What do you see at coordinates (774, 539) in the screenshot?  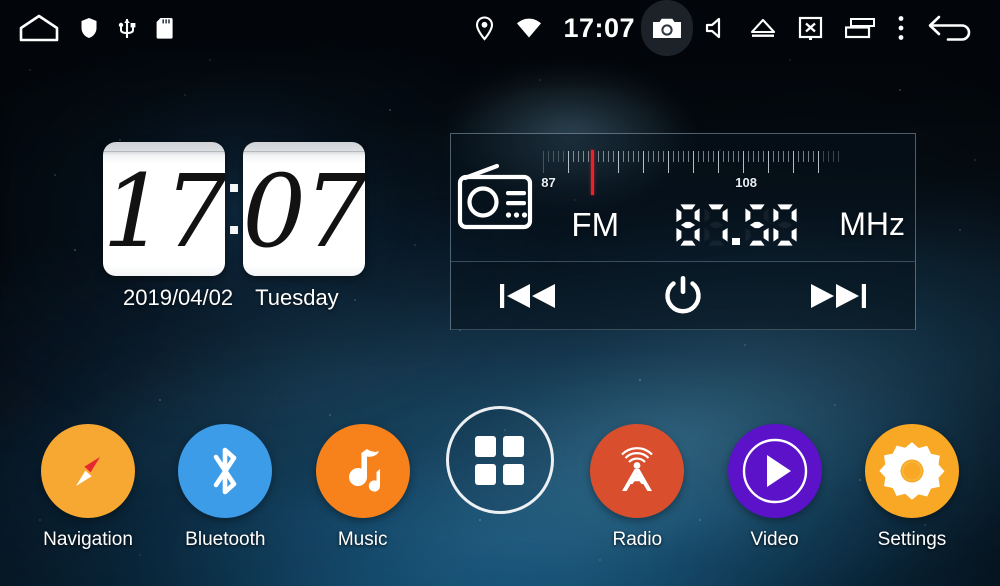 I see `app-label: Video` at bounding box center [774, 539].